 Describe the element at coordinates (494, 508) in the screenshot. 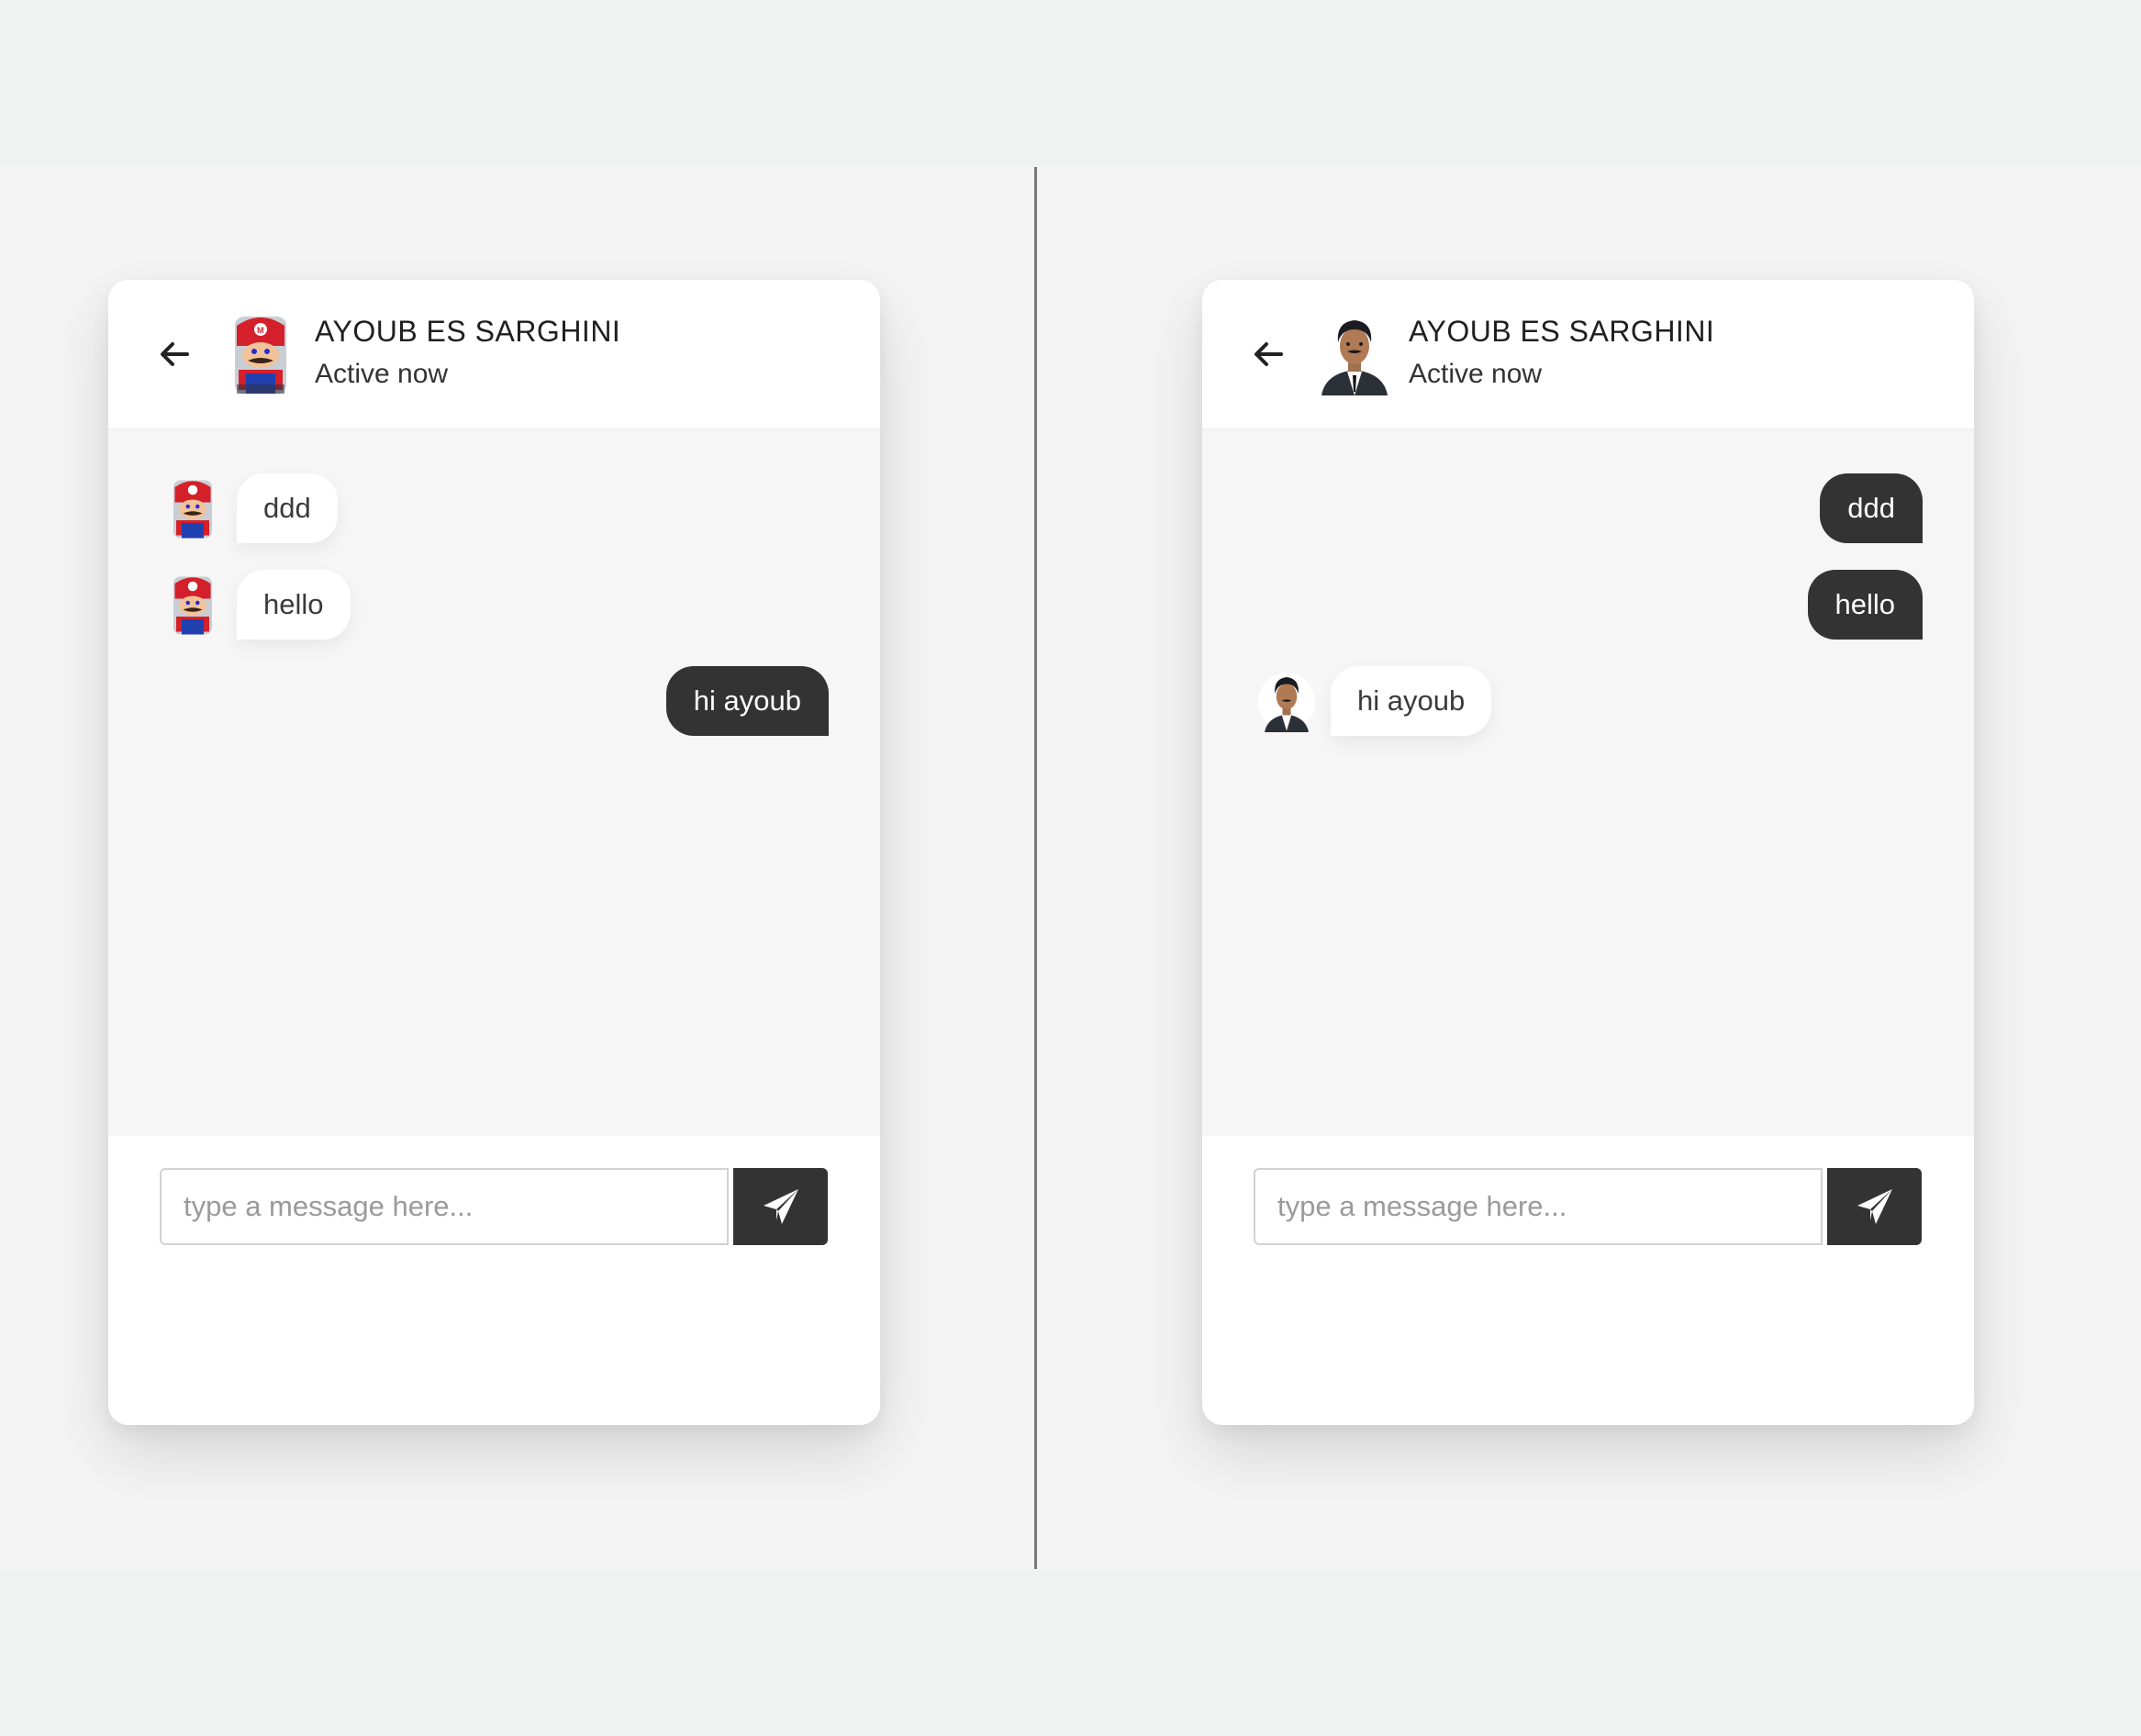

I see `message-incoming: ddd` at that location.